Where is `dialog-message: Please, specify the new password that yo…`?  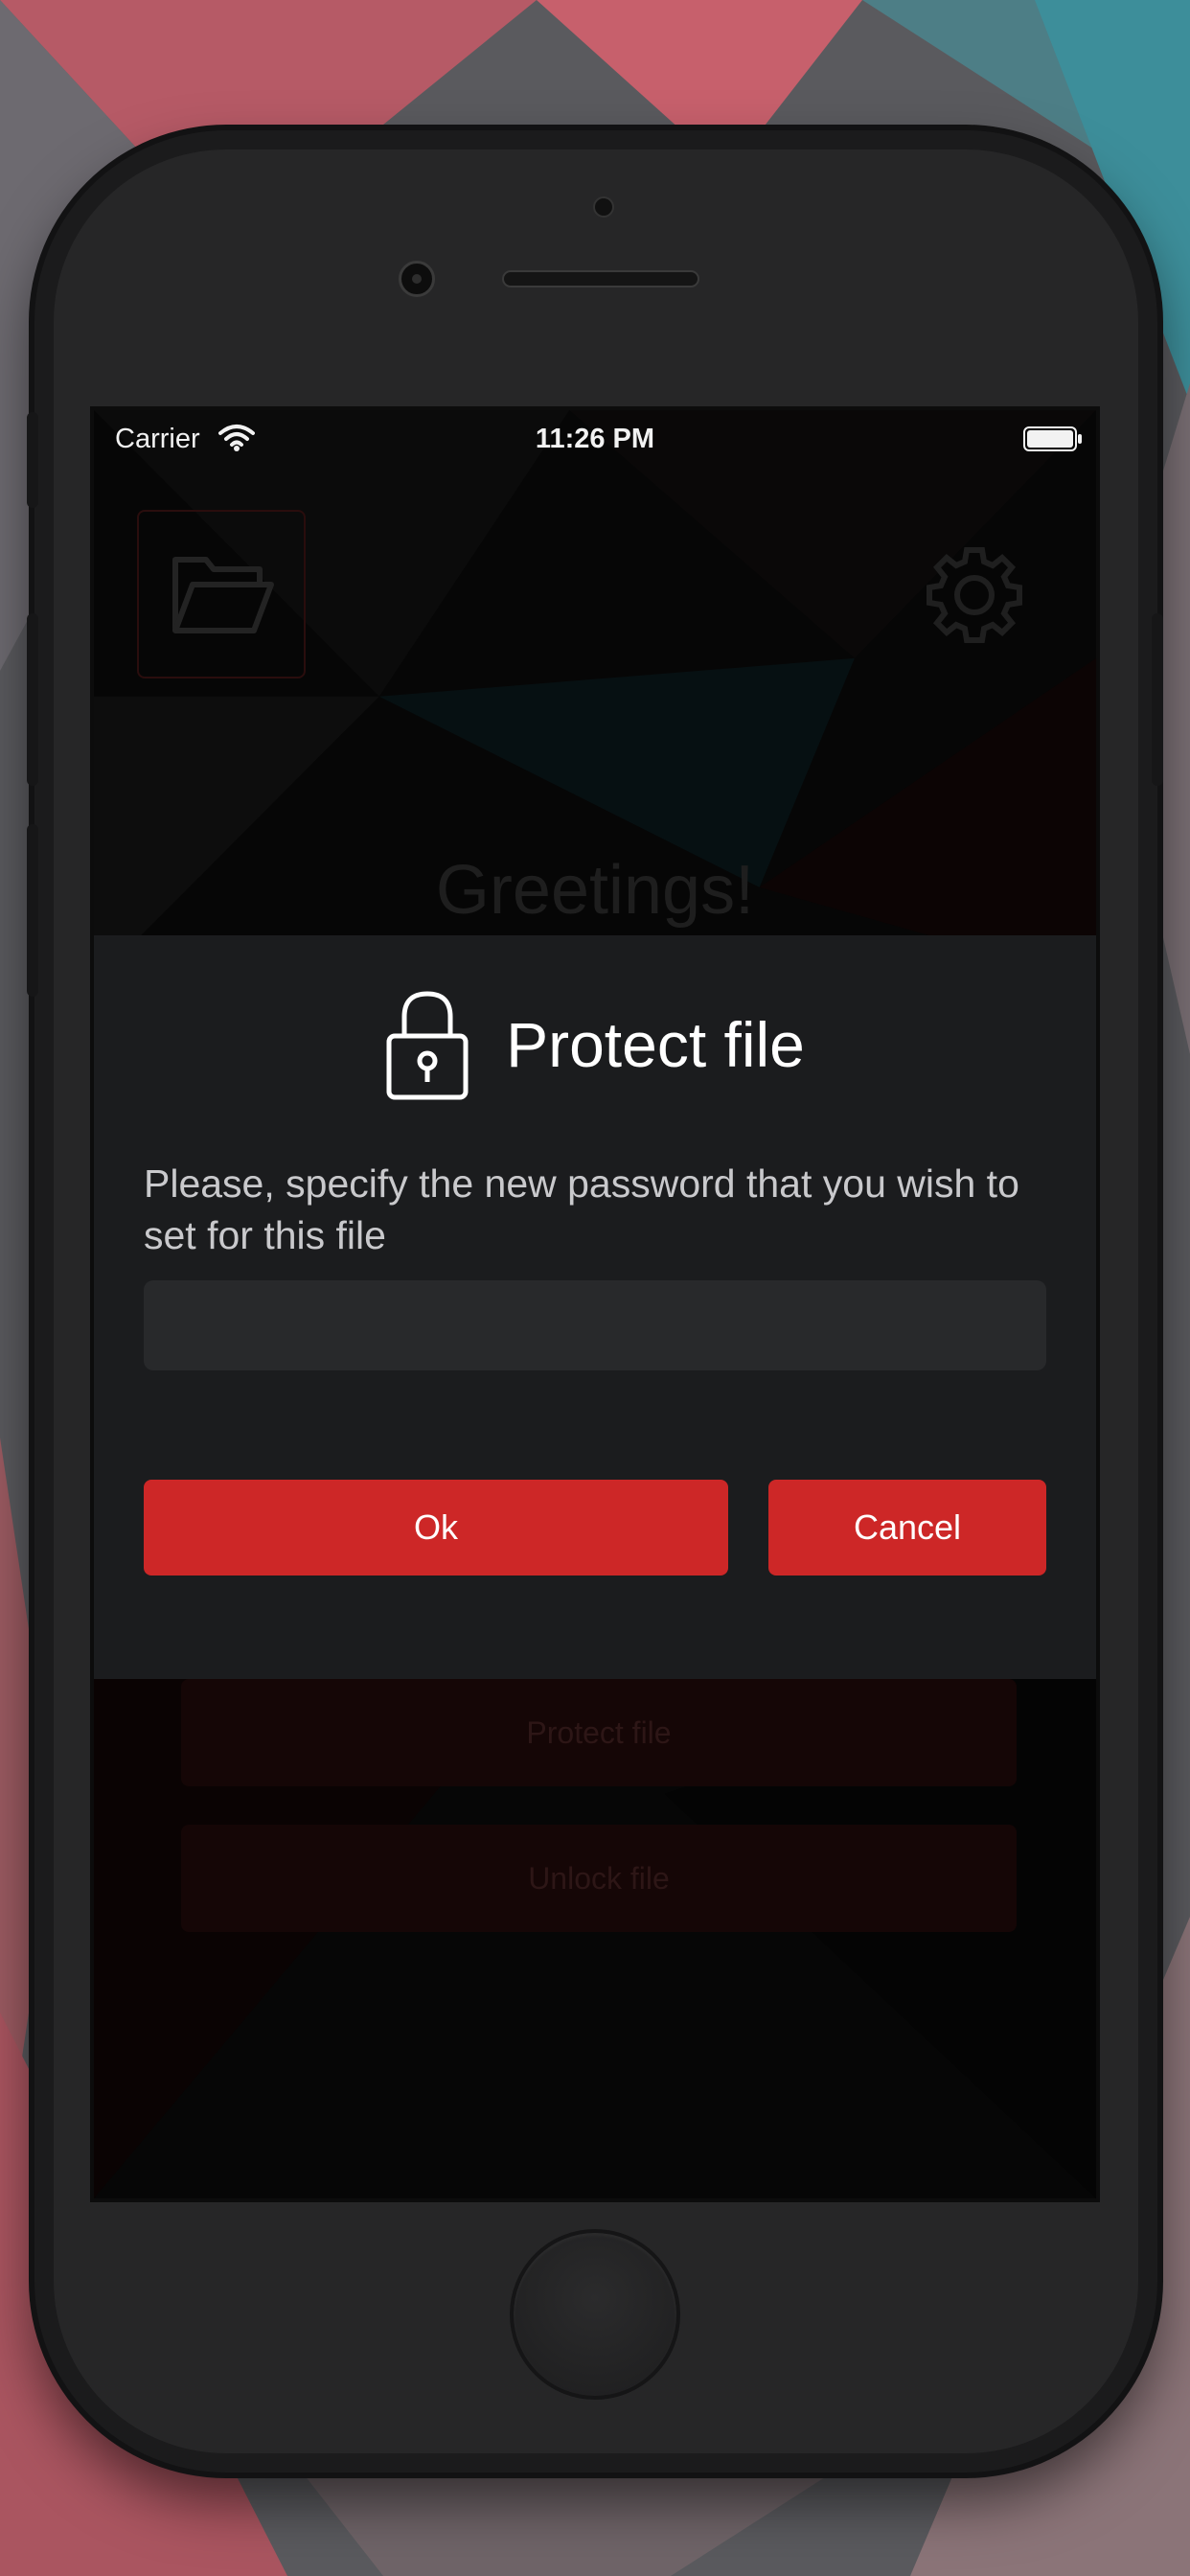 dialog-message: Please, specify the new password that yo… is located at coordinates (581, 1209).